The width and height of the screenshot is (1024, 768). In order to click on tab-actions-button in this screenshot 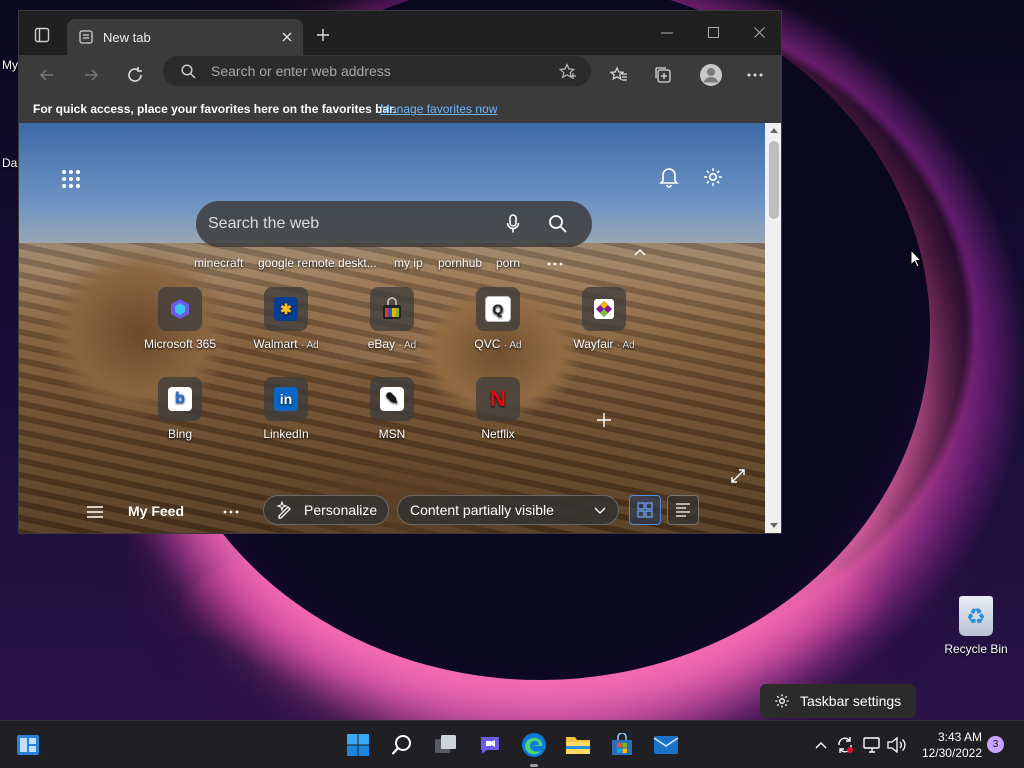, I will do `click(42, 35)`.